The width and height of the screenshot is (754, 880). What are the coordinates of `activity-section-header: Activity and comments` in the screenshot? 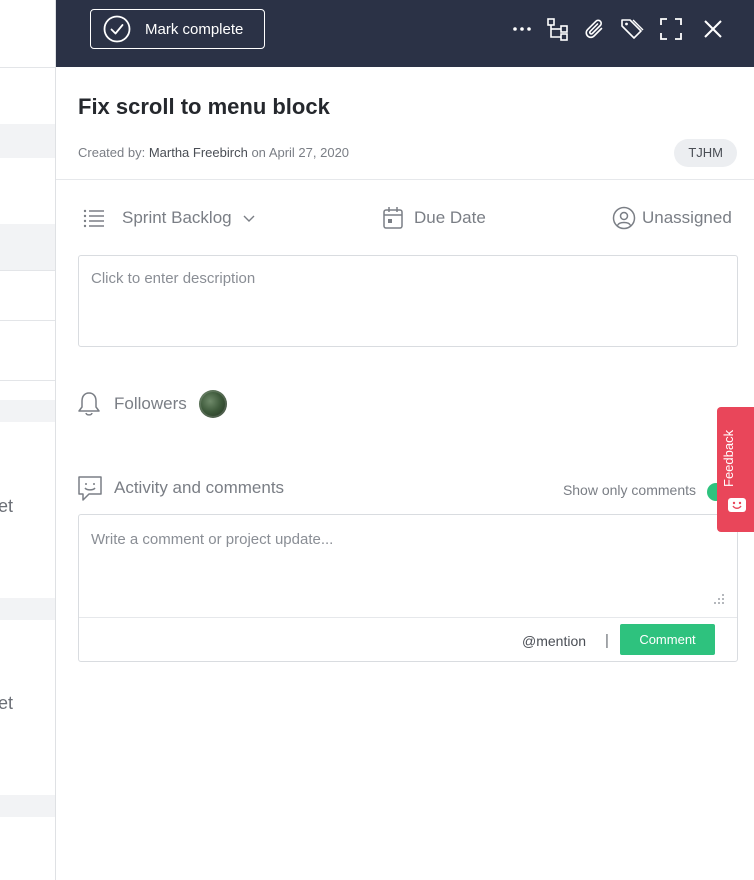 It's located at (180, 488).